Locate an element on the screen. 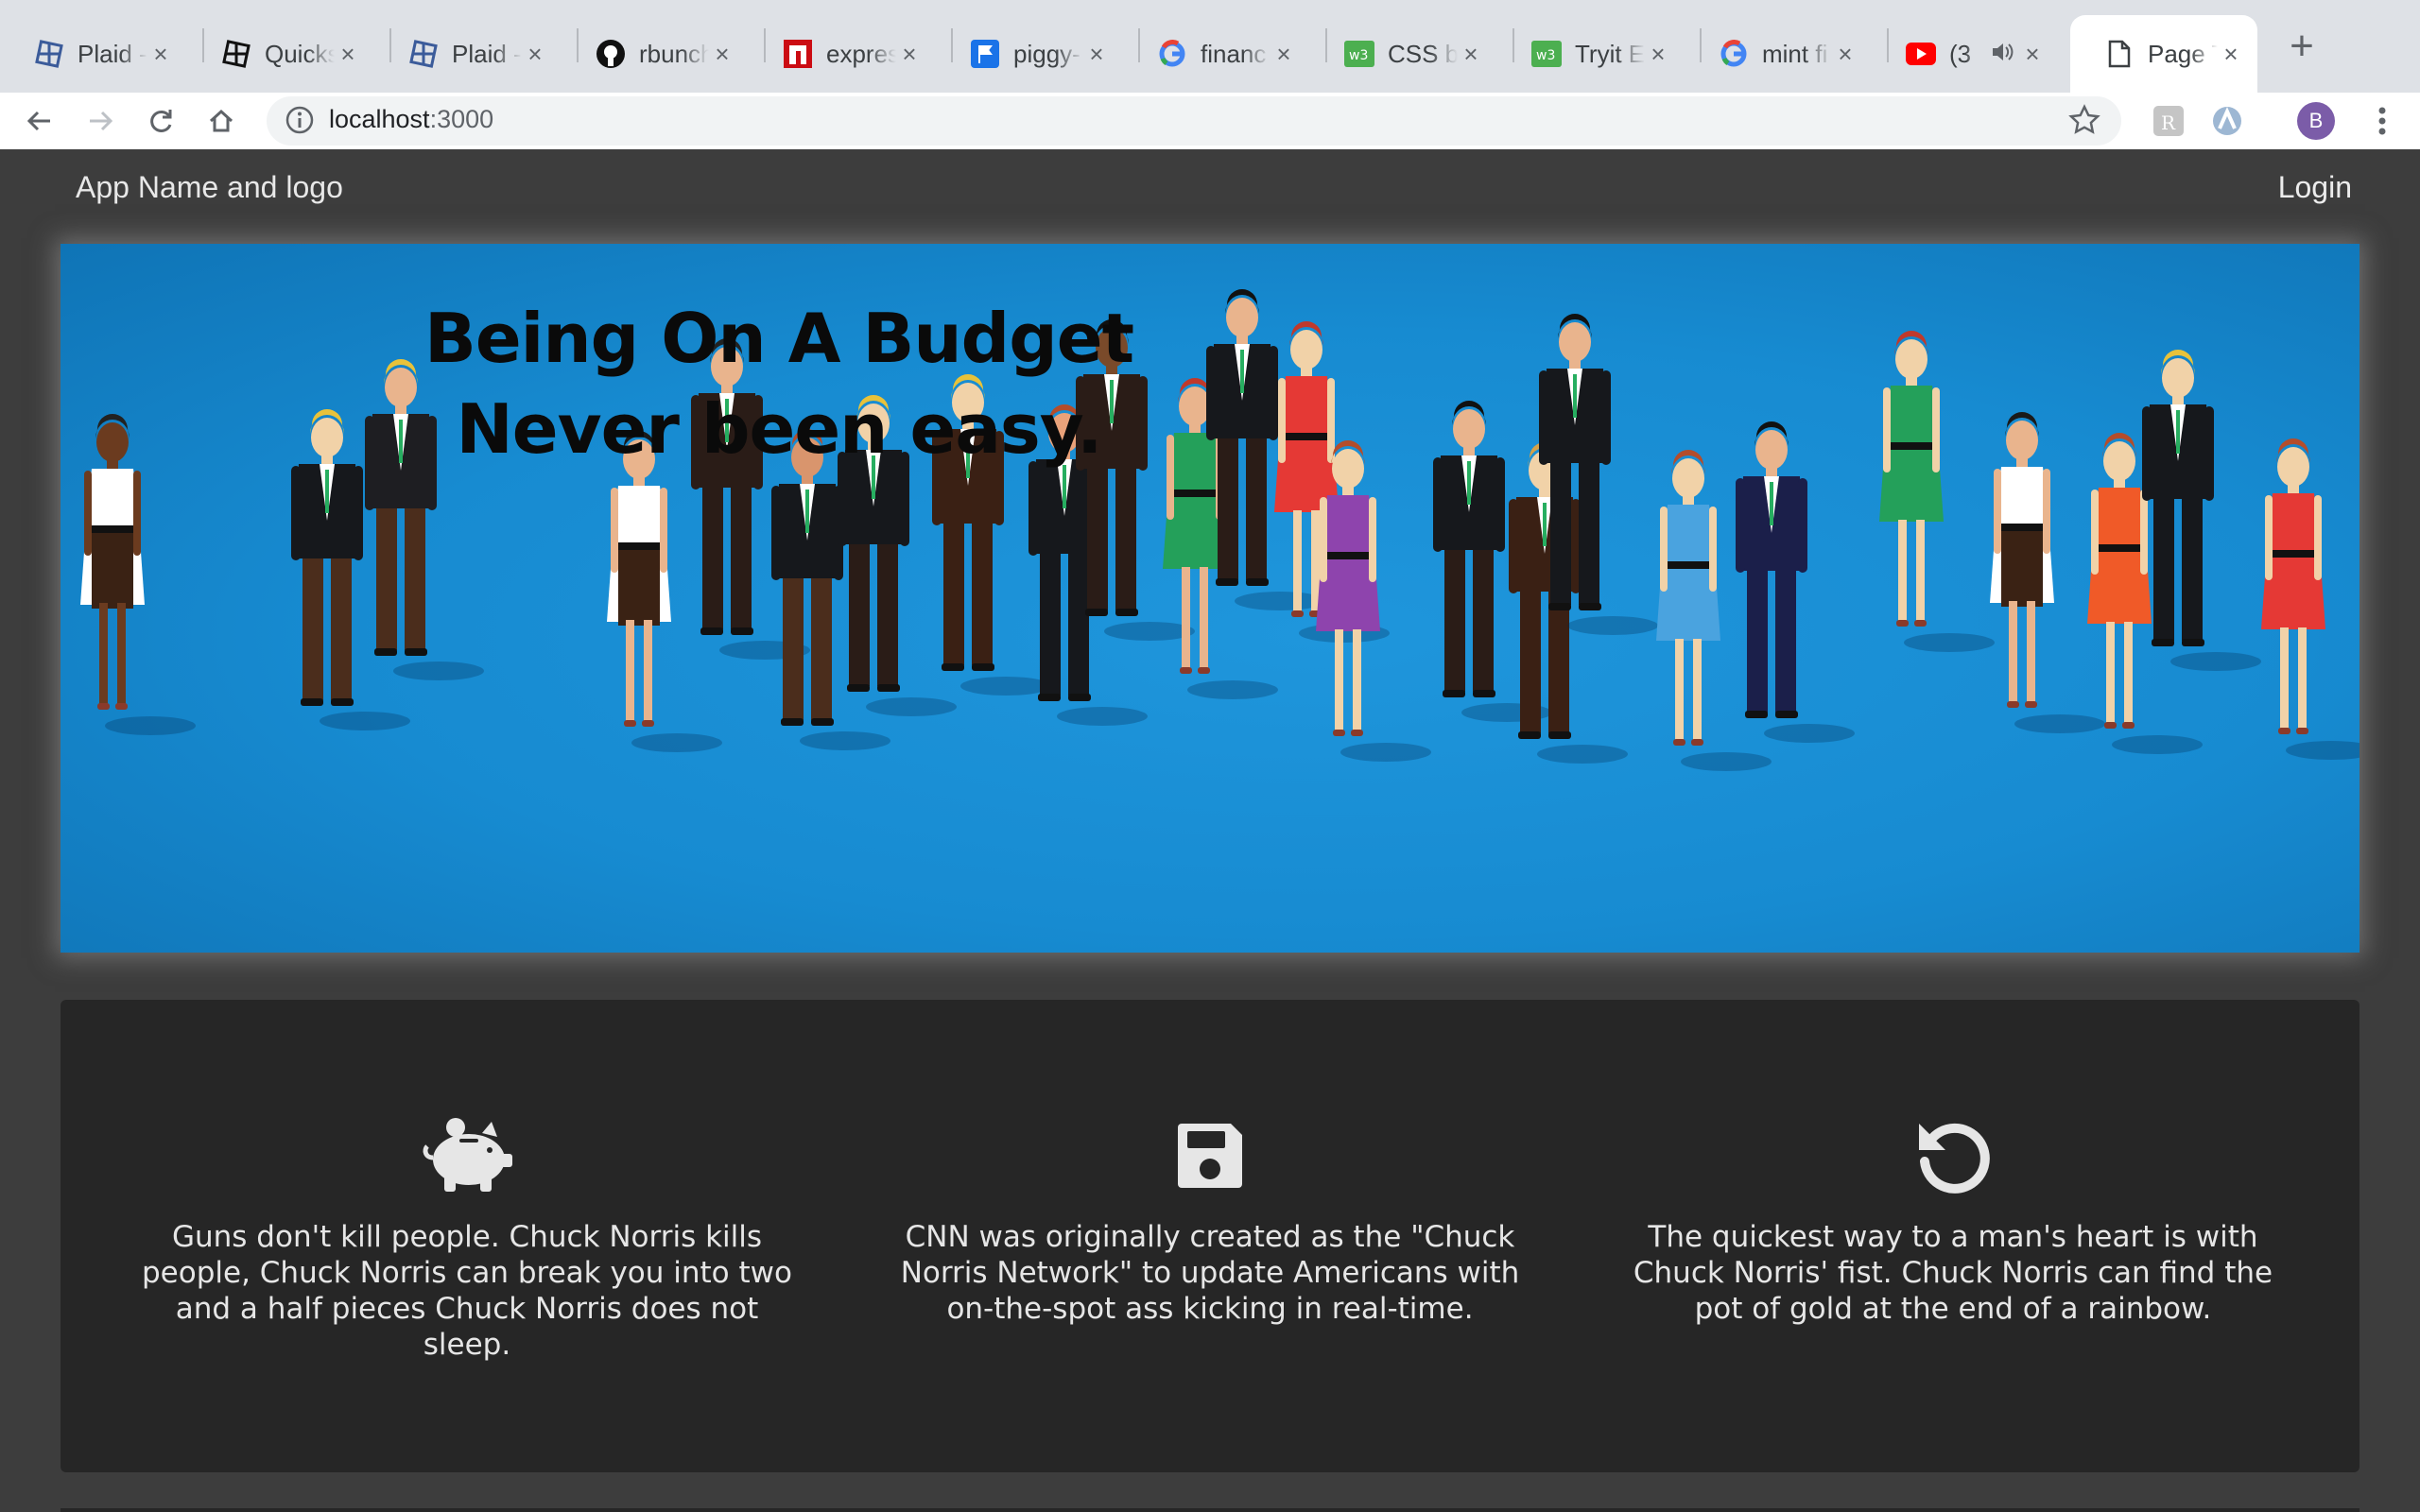 The image size is (2420, 1512). browser-tab: rbunch × is located at coordinates (655, 54).